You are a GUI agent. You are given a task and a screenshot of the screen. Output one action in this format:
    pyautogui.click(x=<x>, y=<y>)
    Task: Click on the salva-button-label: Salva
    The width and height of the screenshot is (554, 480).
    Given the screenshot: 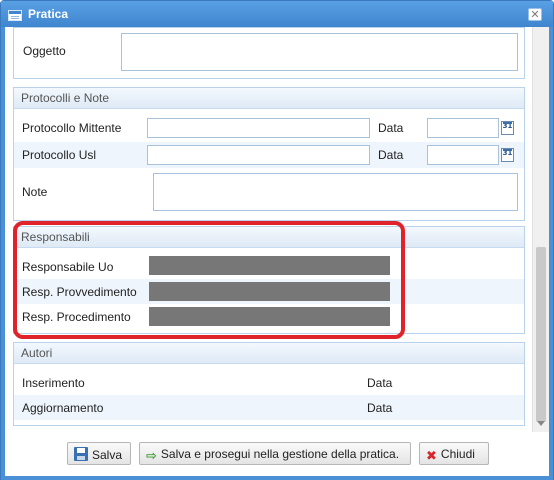 What is the action you would take?
    pyautogui.click(x=107, y=455)
    